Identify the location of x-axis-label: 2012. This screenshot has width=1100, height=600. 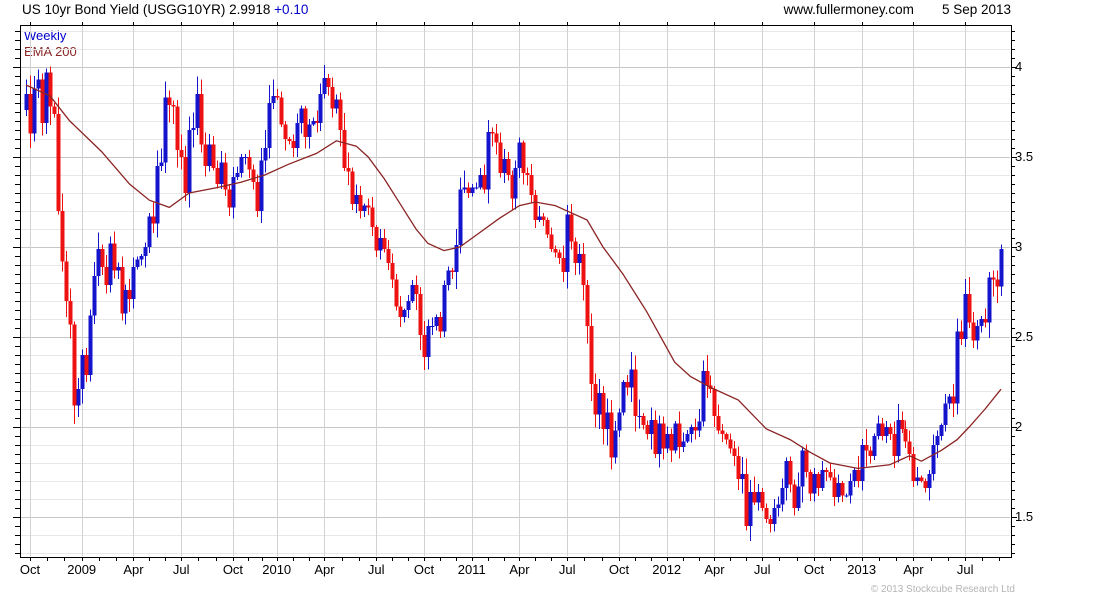
(667, 569).